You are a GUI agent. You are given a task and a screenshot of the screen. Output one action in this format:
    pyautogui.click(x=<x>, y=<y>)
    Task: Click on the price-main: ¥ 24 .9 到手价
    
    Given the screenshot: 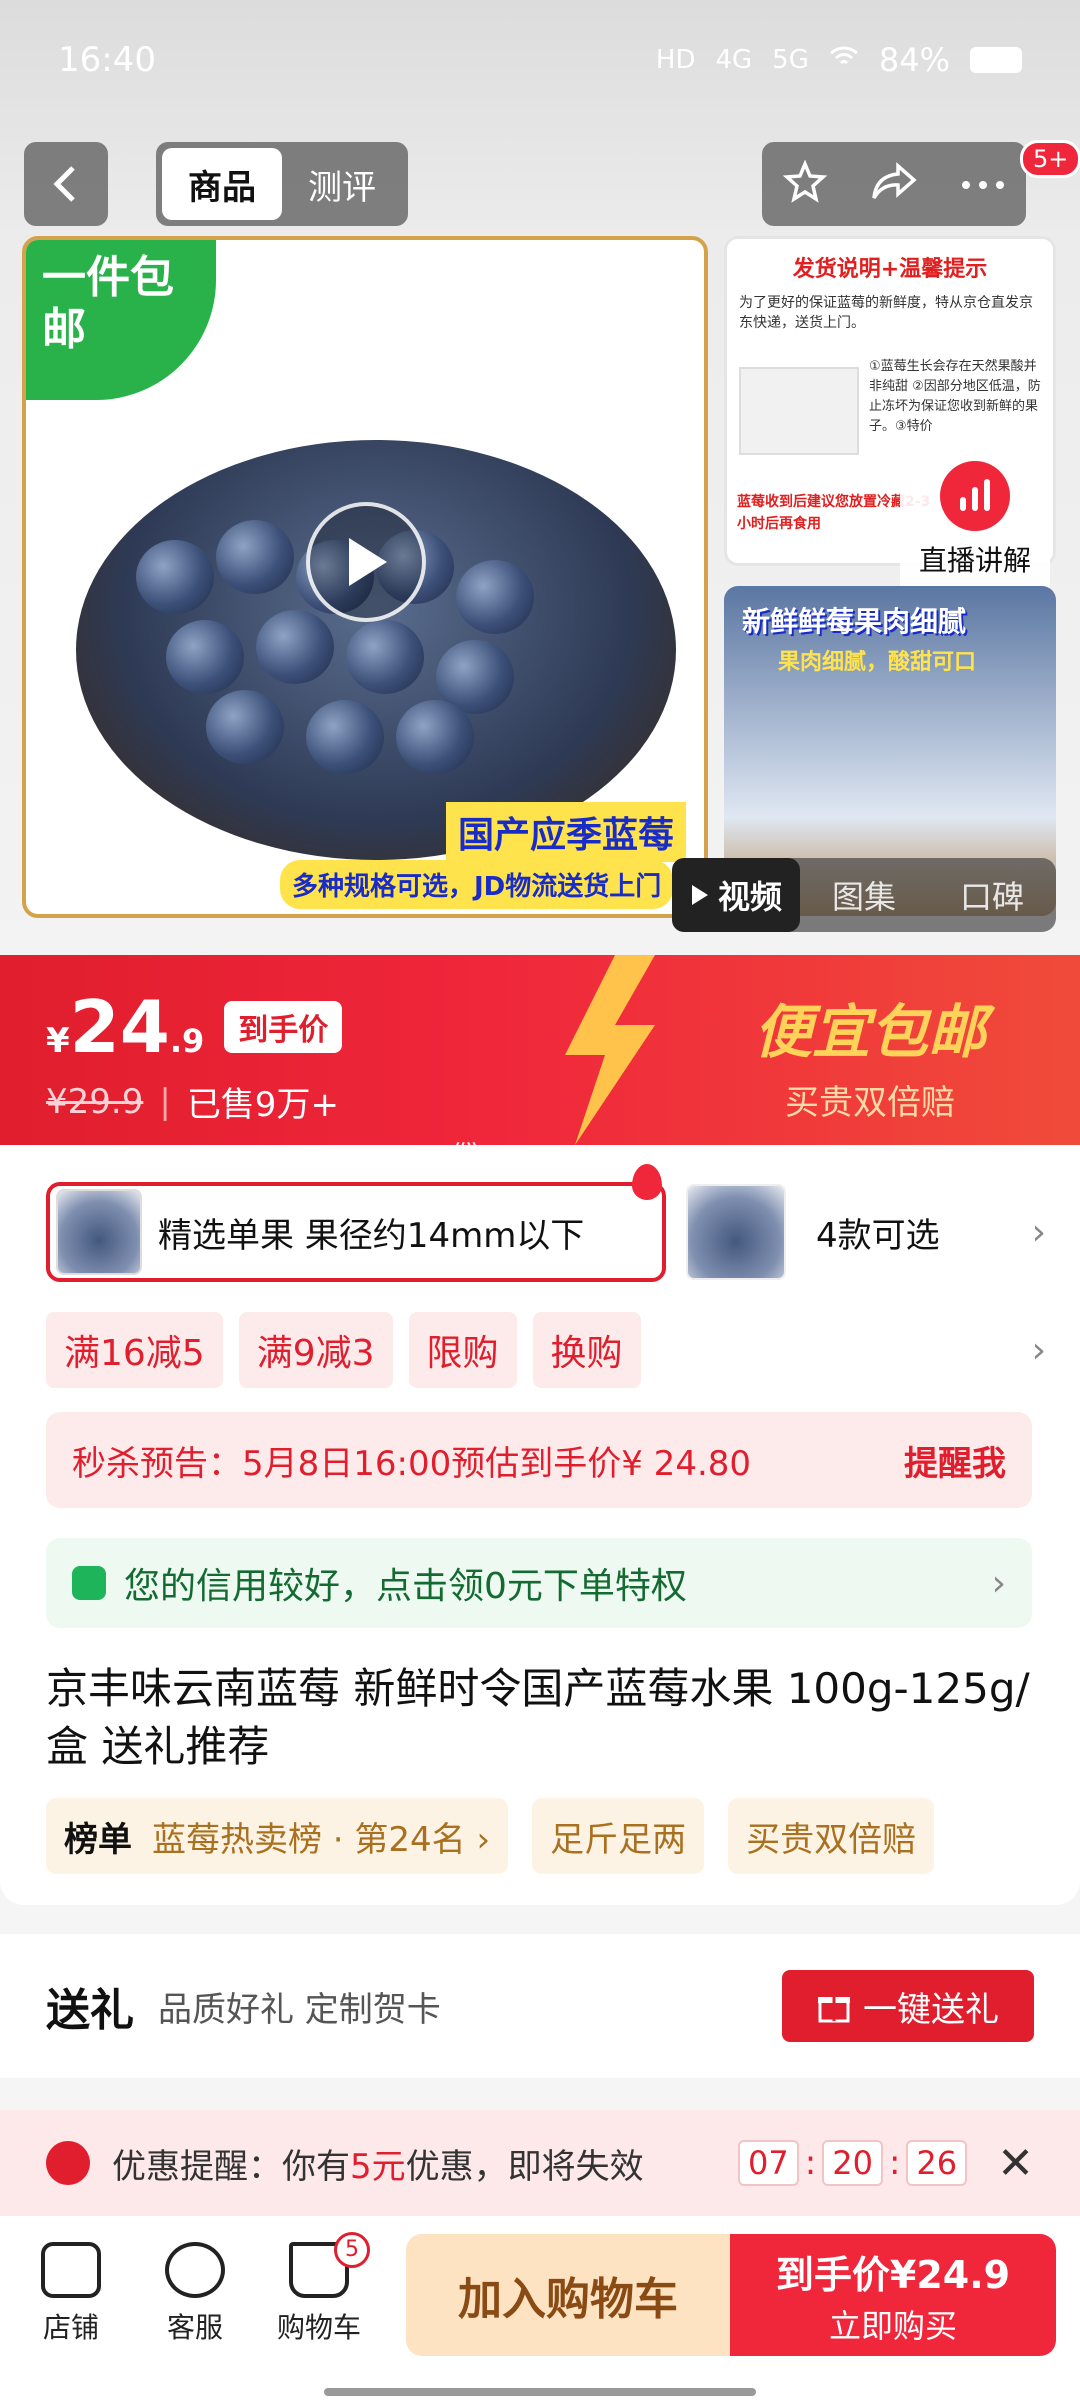 What is the action you would take?
    pyautogui.click(x=194, y=1027)
    